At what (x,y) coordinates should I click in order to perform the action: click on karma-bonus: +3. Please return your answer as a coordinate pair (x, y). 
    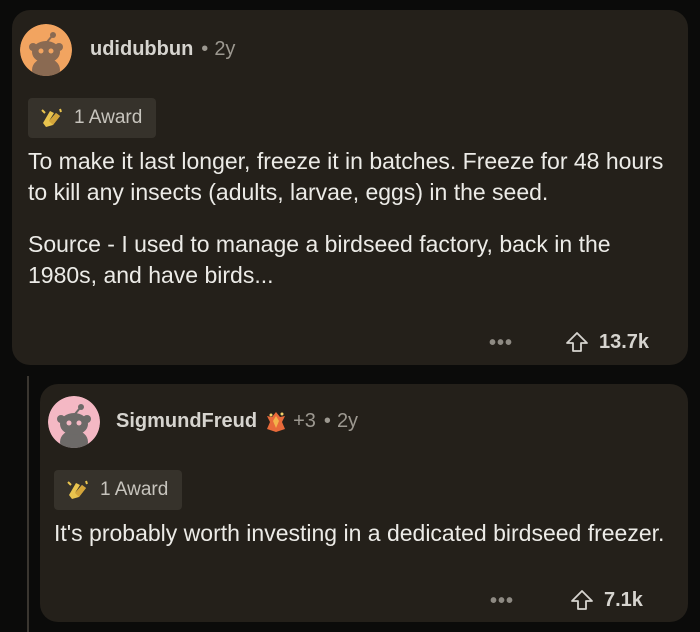
    Looking at the image, I should click on (304, 421).